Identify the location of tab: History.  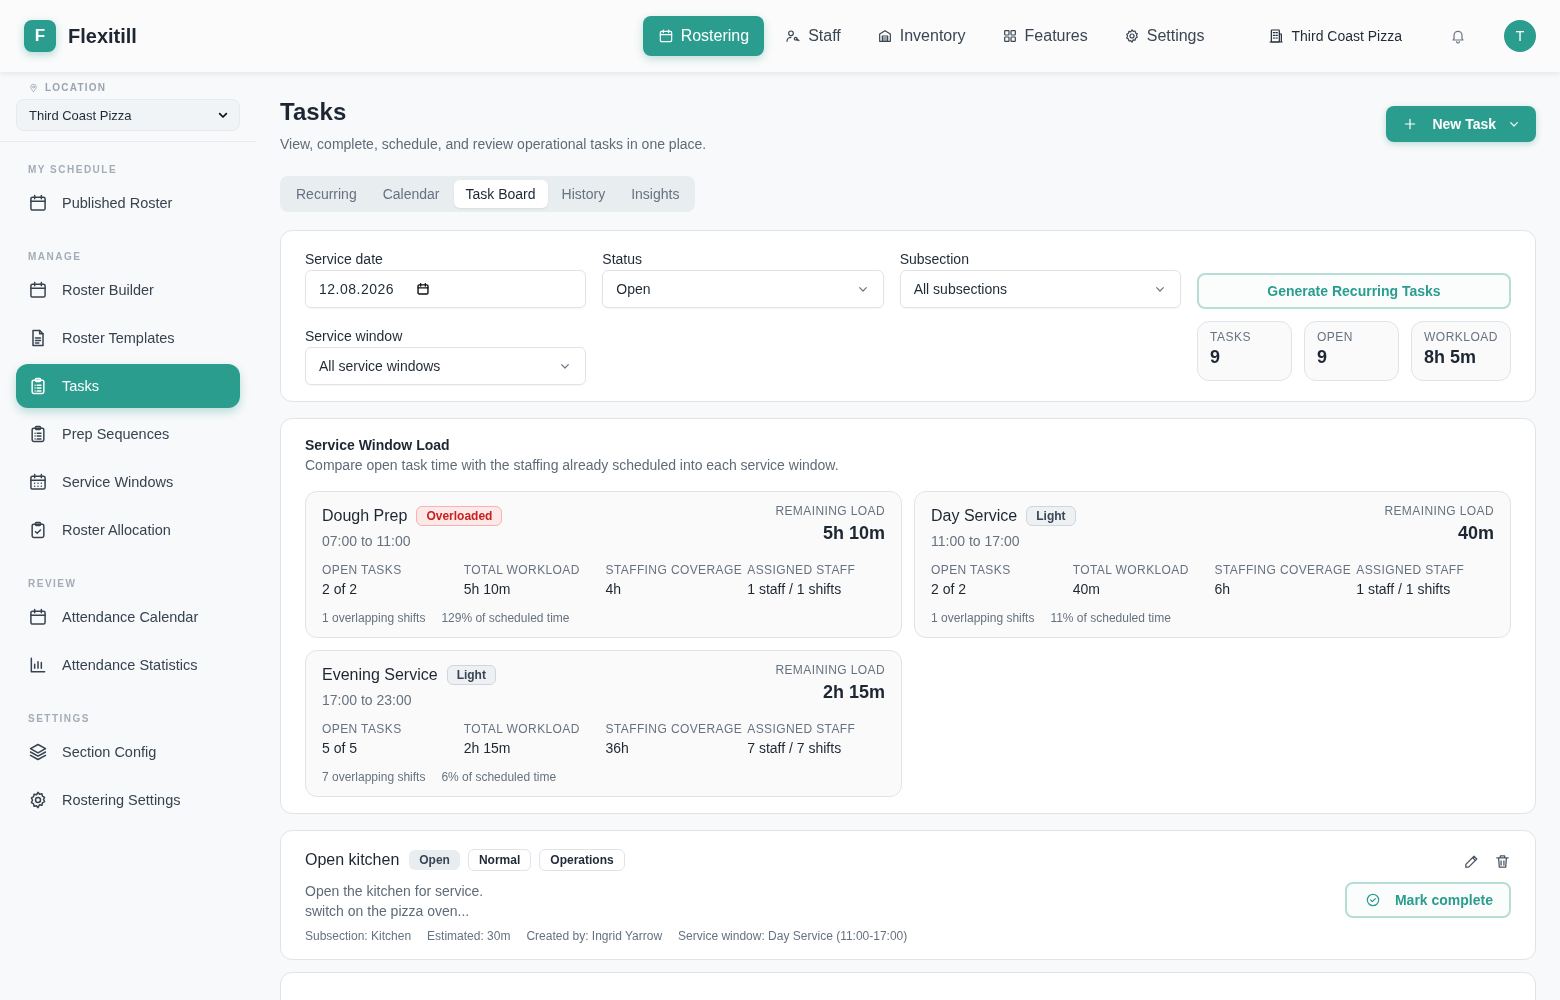
(583, 194).